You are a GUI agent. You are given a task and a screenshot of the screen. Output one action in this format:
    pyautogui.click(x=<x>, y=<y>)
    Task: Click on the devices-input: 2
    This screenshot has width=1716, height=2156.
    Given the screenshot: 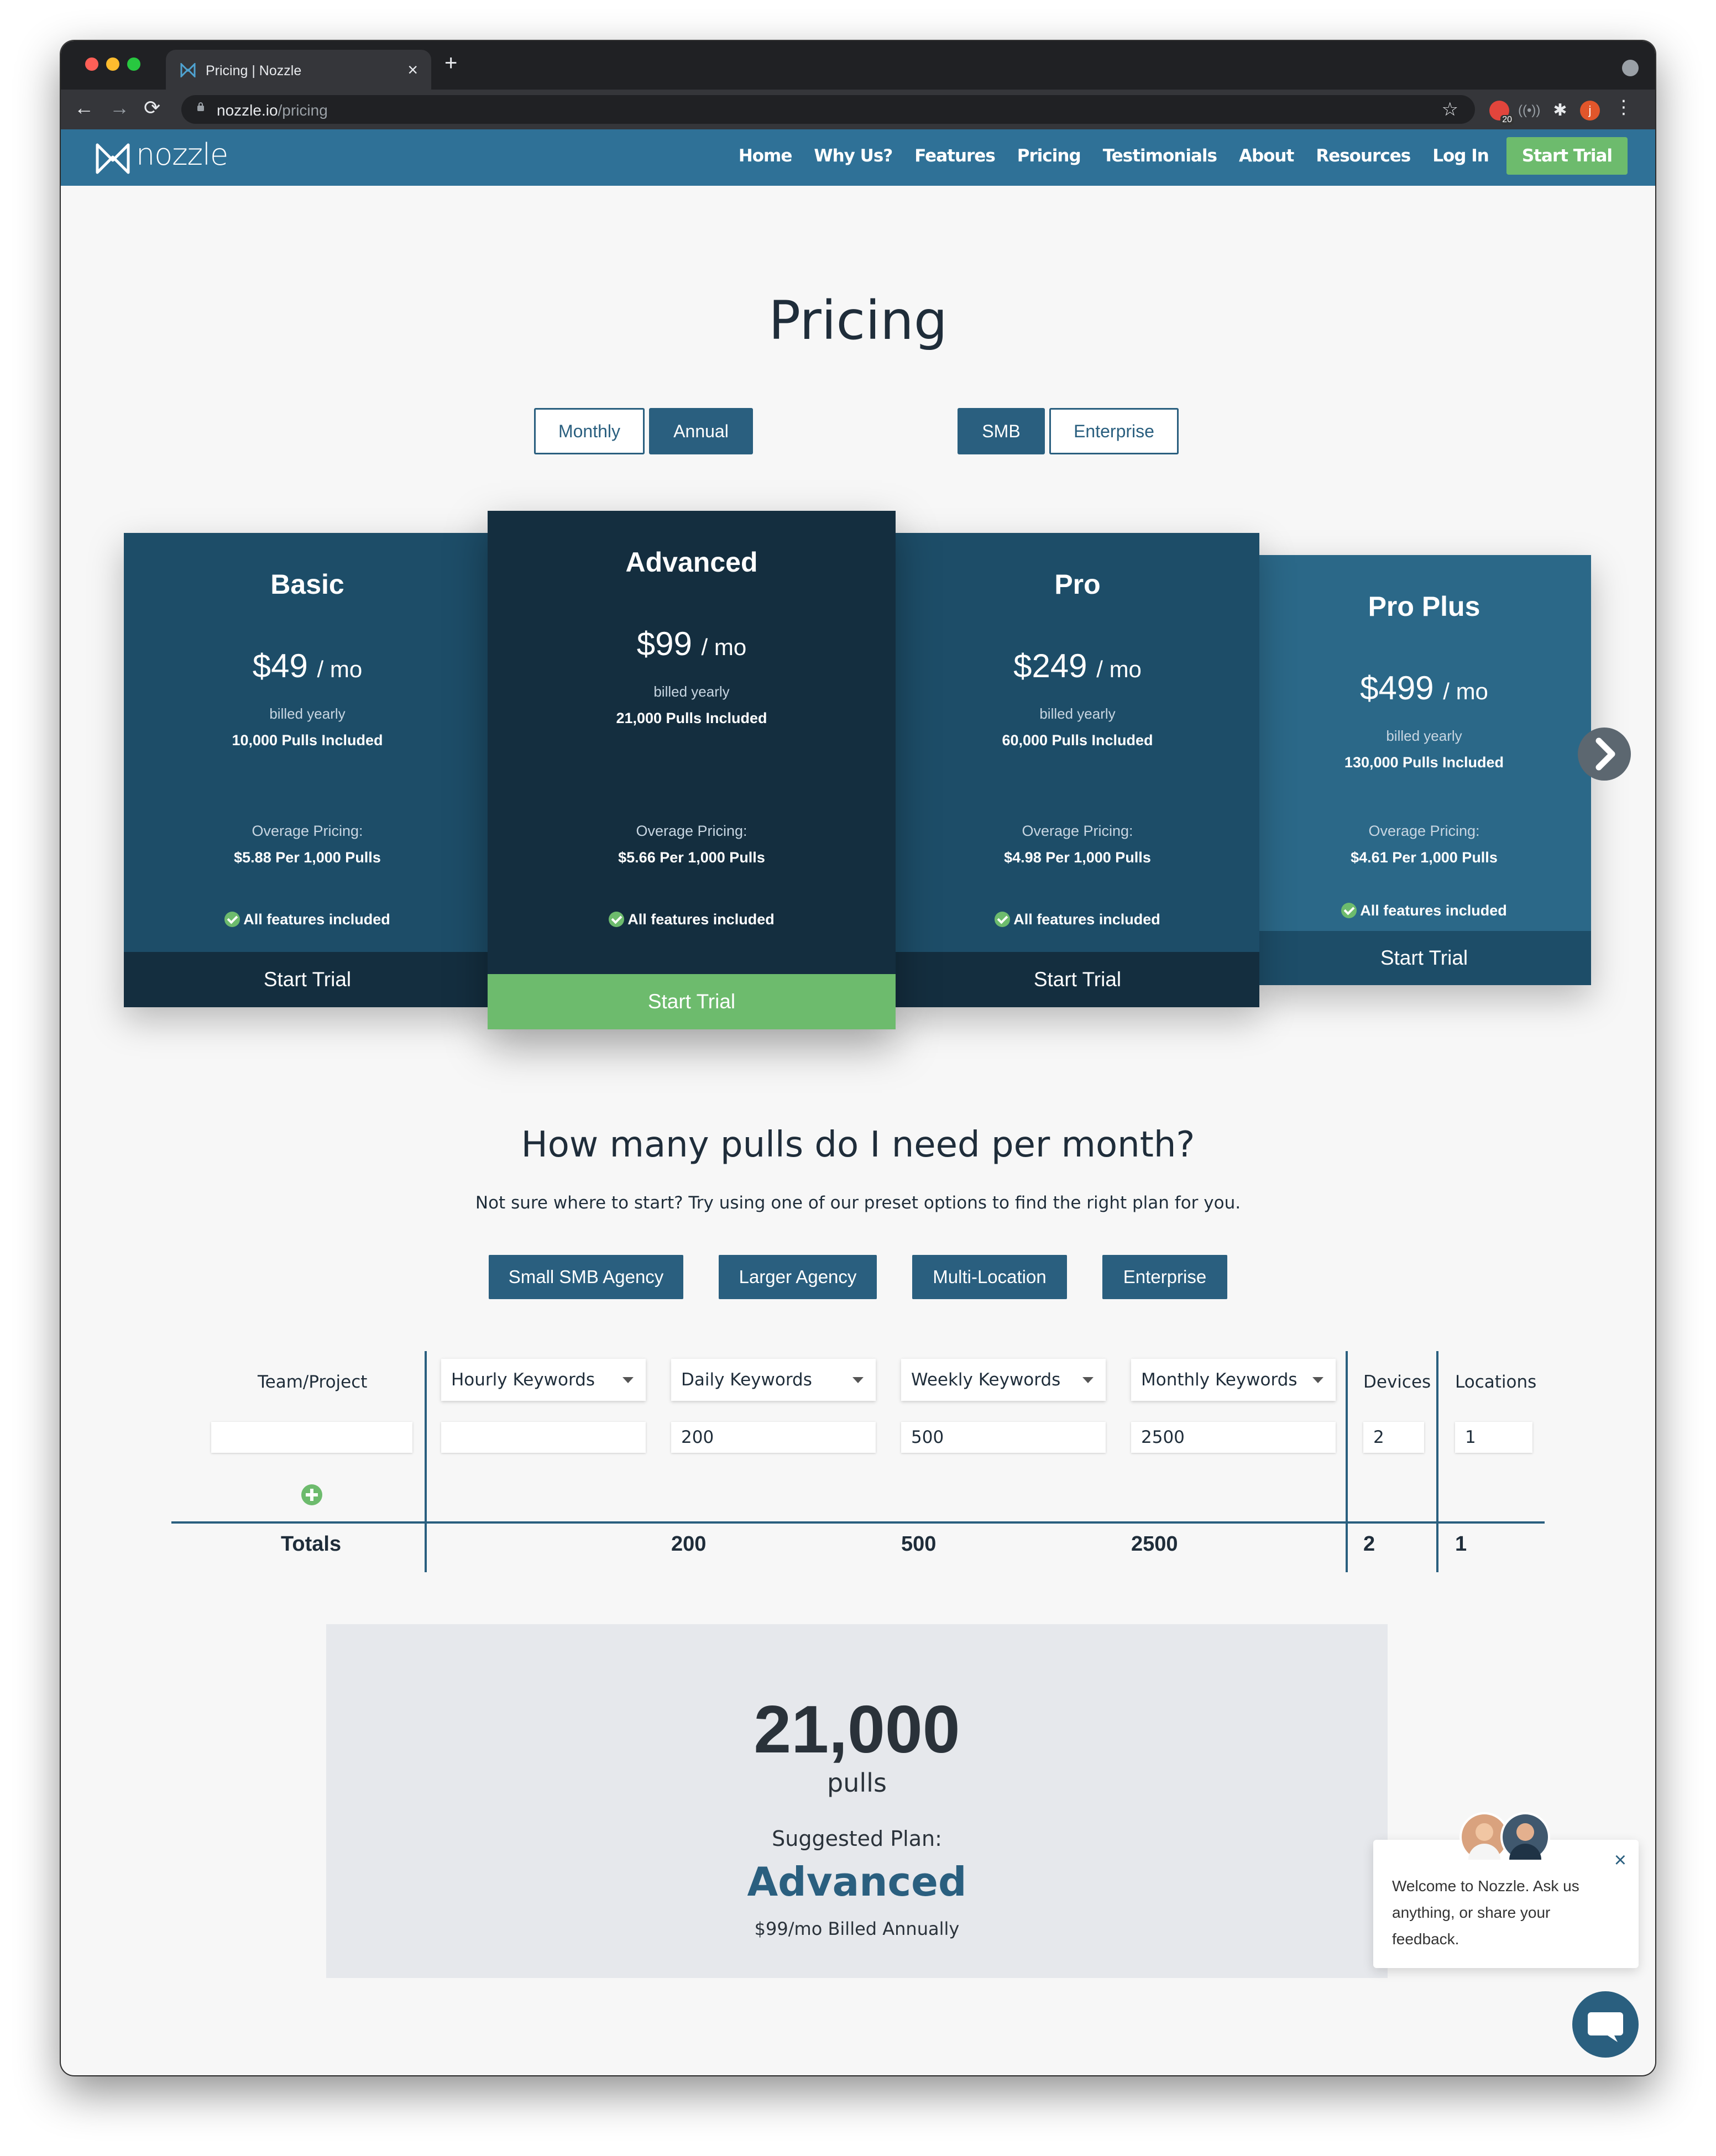 What is the action you would take?
    pyautogui.click(x=1393, y=1437)
    